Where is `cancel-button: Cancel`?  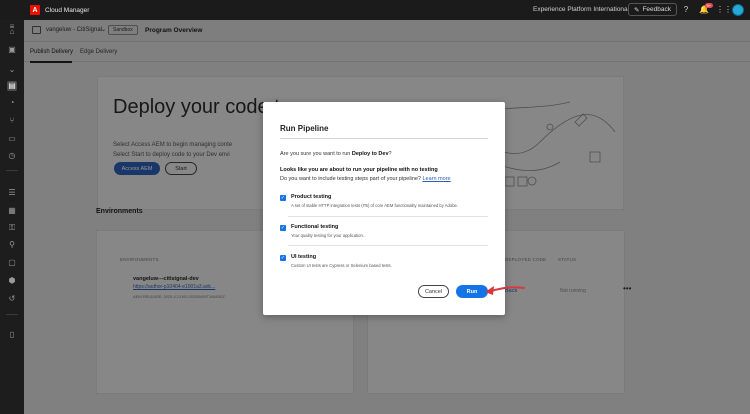
cancel-button: Cancel is located at coordinates (433, 291).